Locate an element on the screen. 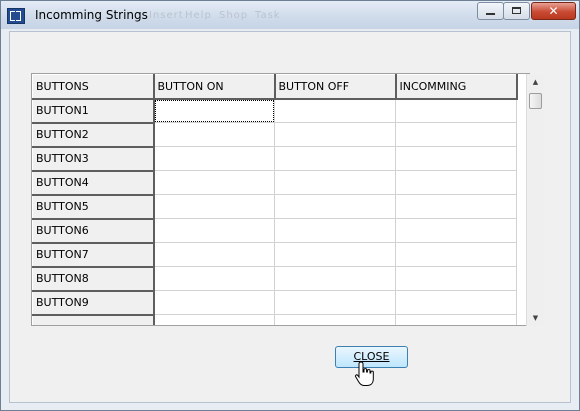  row-header: BUTTON5 is located at coordinates (93, 207).